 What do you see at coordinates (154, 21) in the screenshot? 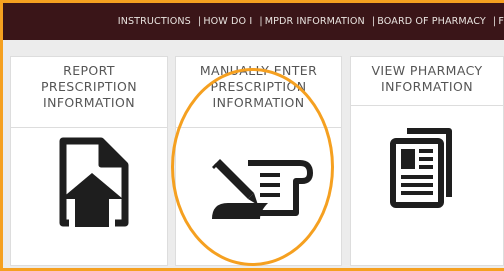
I see `nav-instructions-link: INSTRUCTIONS` at bounding box center [154, 21].